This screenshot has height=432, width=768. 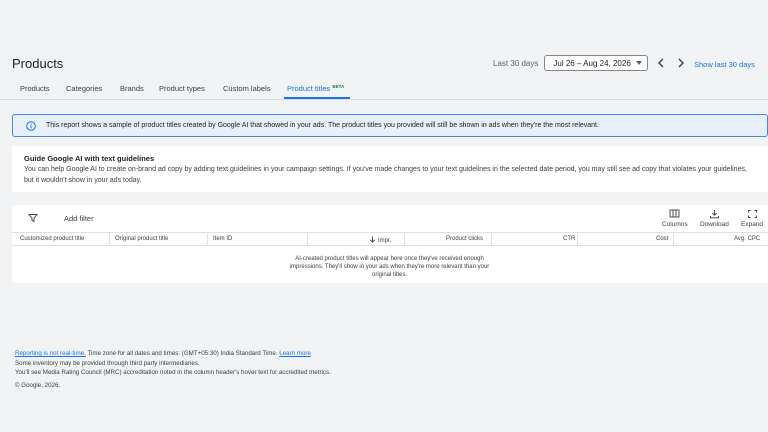 I want to click on col-original-product-title: Original product title, so click(x=141, y=239).